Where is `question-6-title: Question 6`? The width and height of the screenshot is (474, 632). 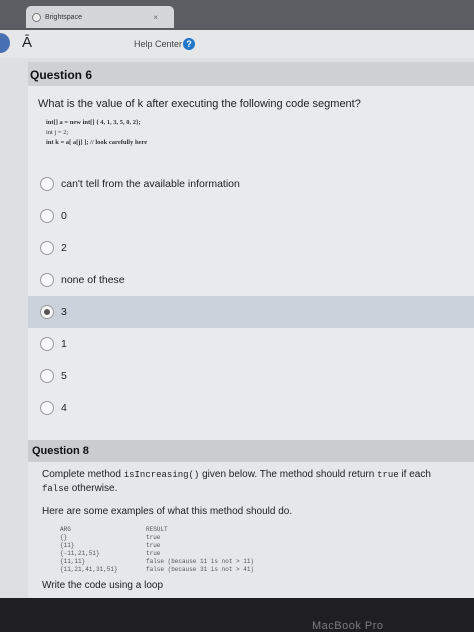 question-6-title: Question 6 is located at coordinates (251, 74).